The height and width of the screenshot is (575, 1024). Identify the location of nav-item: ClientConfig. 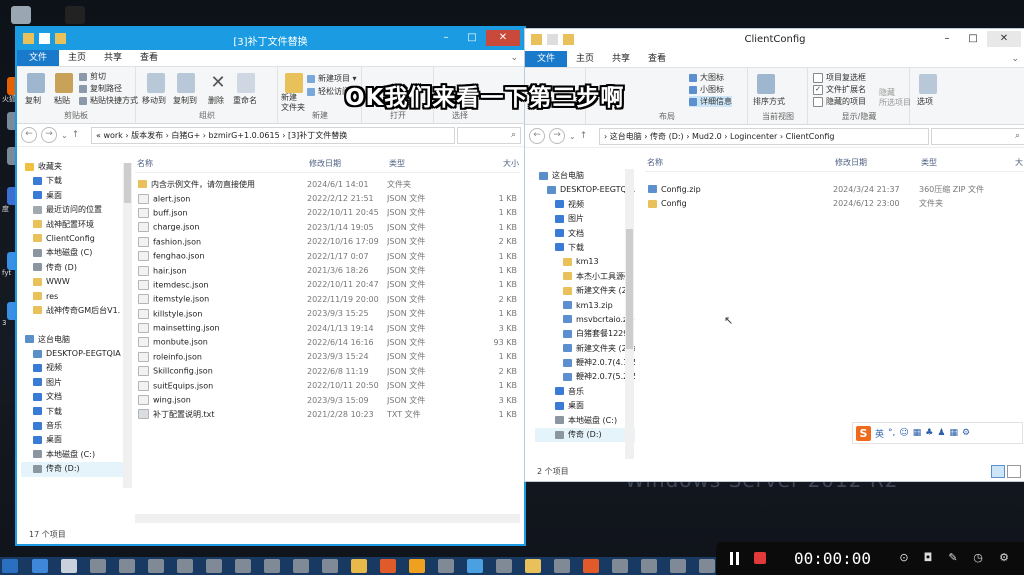
(75, 239).